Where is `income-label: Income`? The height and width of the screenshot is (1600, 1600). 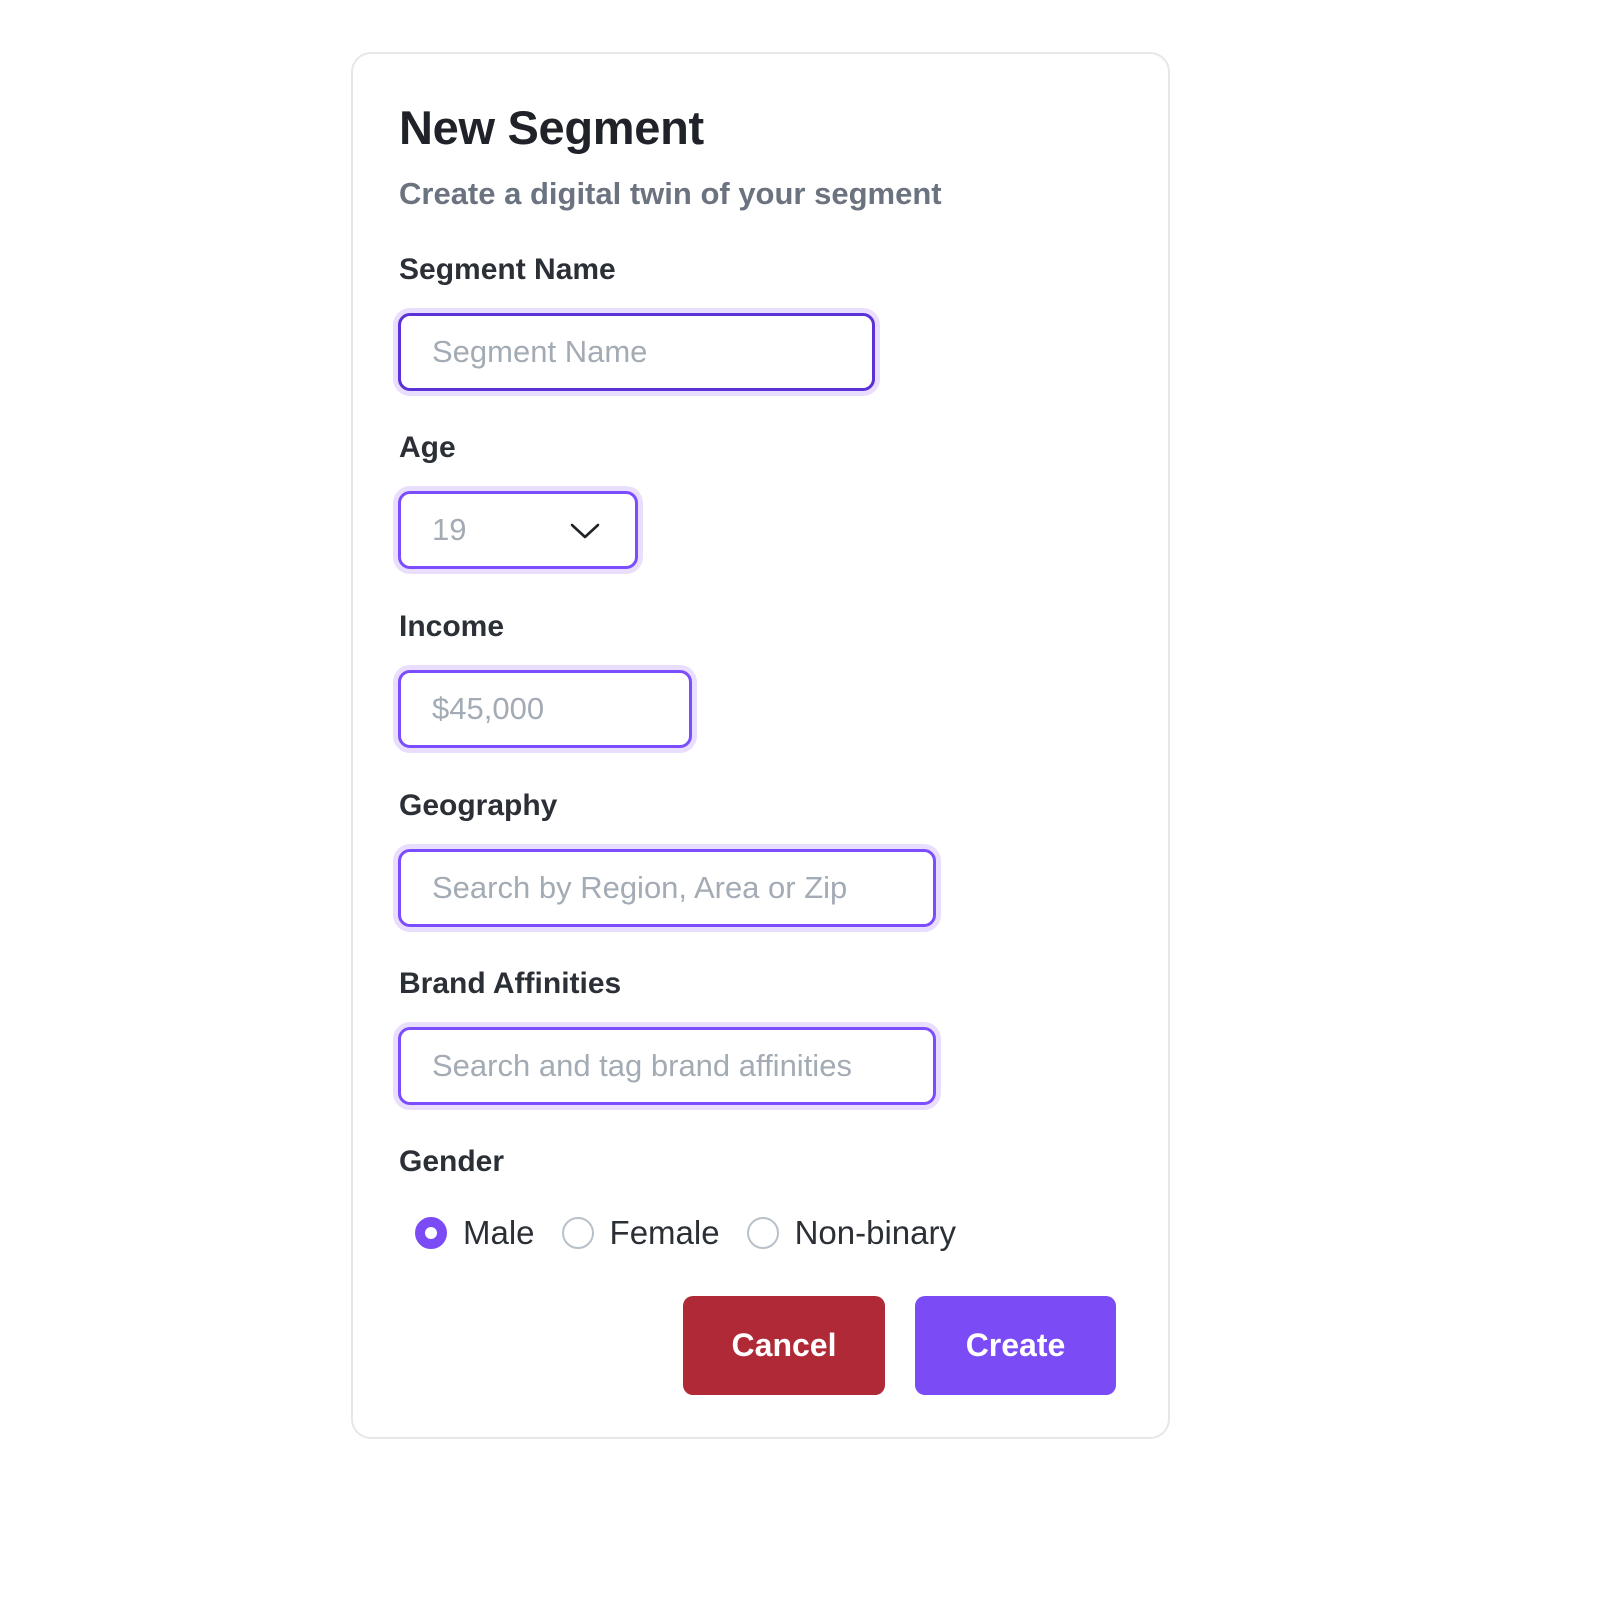
income-label: Income is located at coordinates (452, 626).